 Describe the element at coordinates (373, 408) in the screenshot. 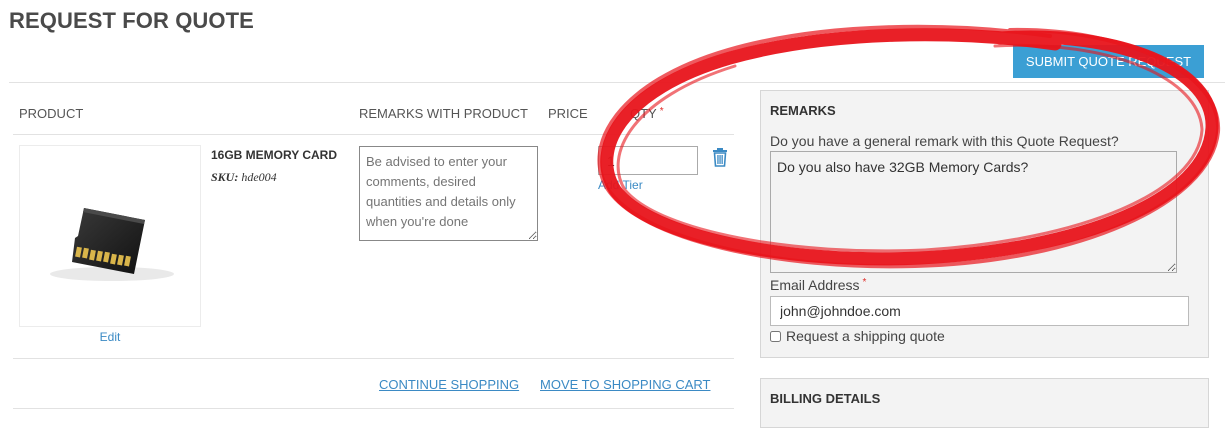

I see `footer-divider` at that location.